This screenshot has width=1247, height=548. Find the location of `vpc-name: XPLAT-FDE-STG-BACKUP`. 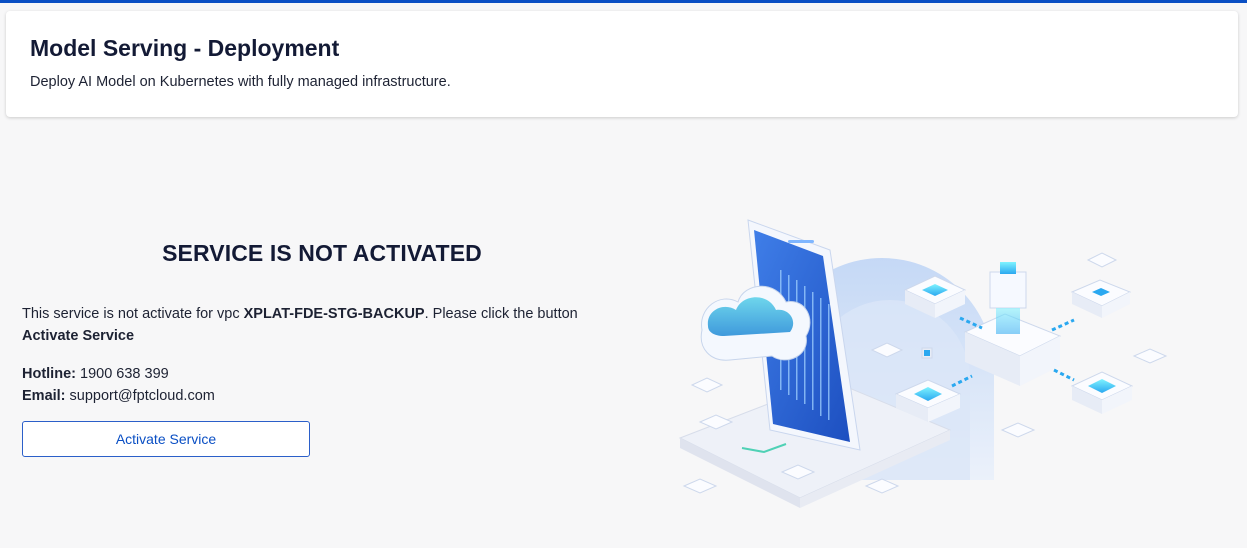

vpc-name: XPLAT-FDE-STG-BACKUP is located at coordinates (334, 314).